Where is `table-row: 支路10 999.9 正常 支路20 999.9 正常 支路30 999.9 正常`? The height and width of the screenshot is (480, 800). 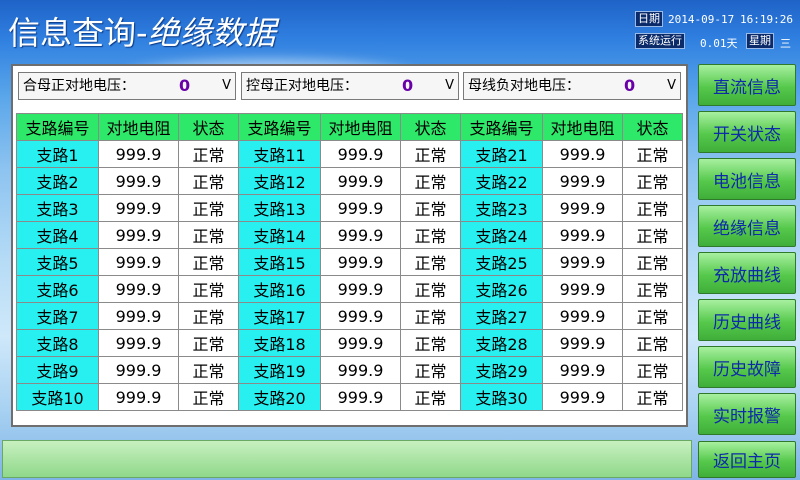
table-row: 支路10 999.9 正常 支路20 999.9 正常 支路30 999.9 正常 is located at coordinates (349, 397).